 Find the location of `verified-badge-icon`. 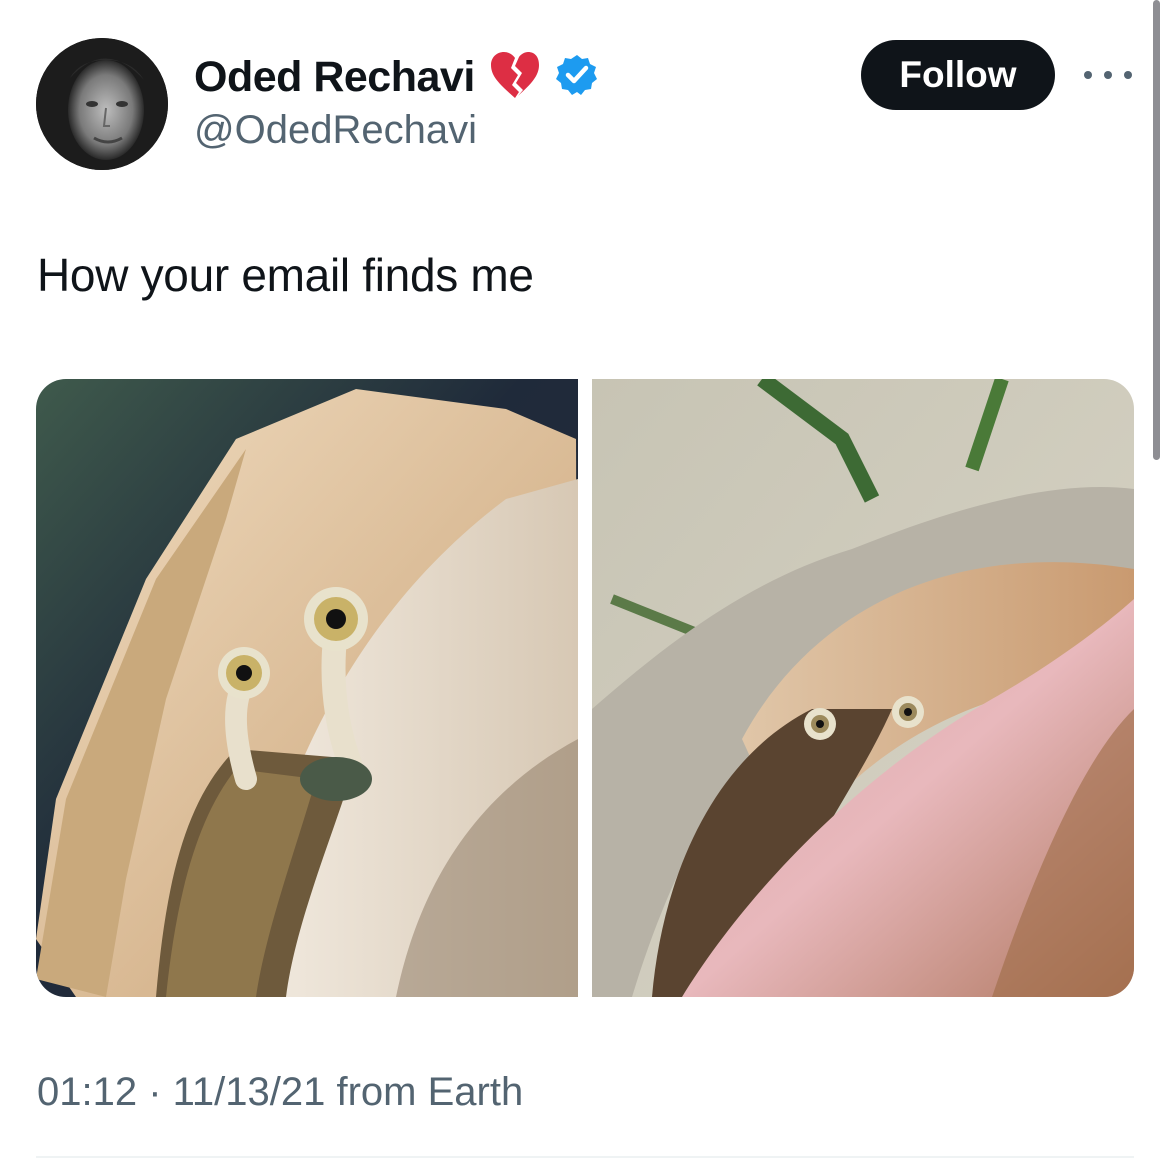

verified-badge-icon is located at coordinates (577, 77).